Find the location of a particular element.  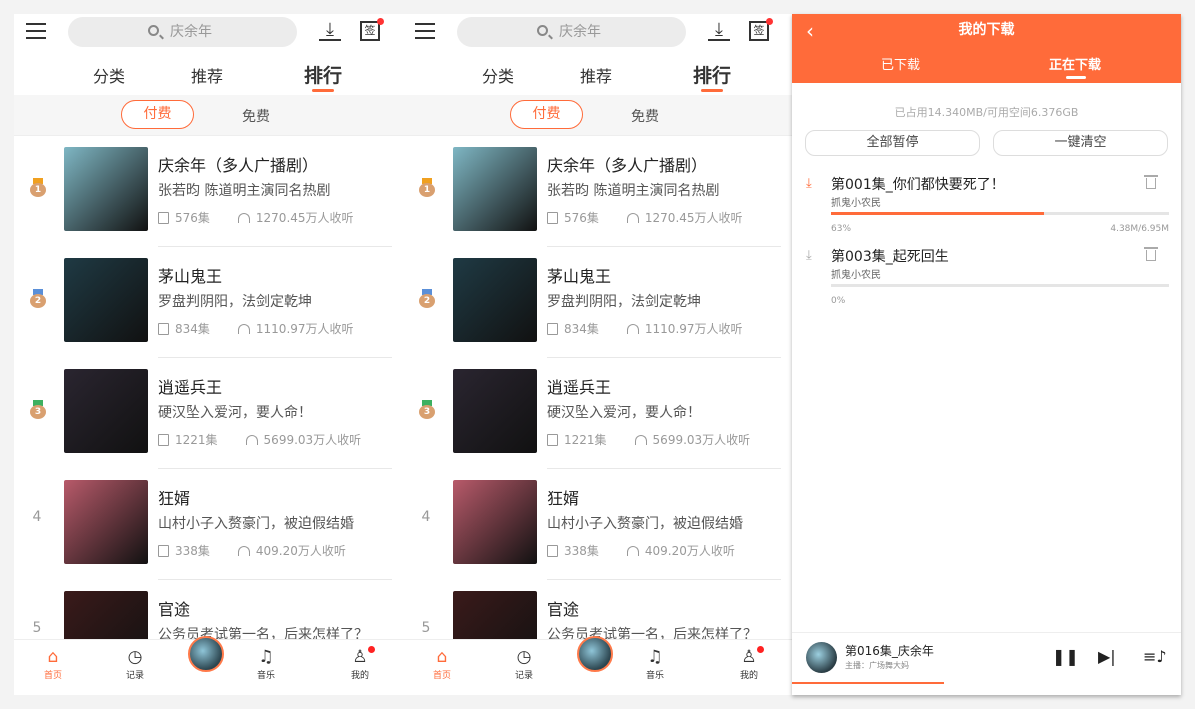

listener-count: 1110.97万人收听 is located at coordinates (693, 329).